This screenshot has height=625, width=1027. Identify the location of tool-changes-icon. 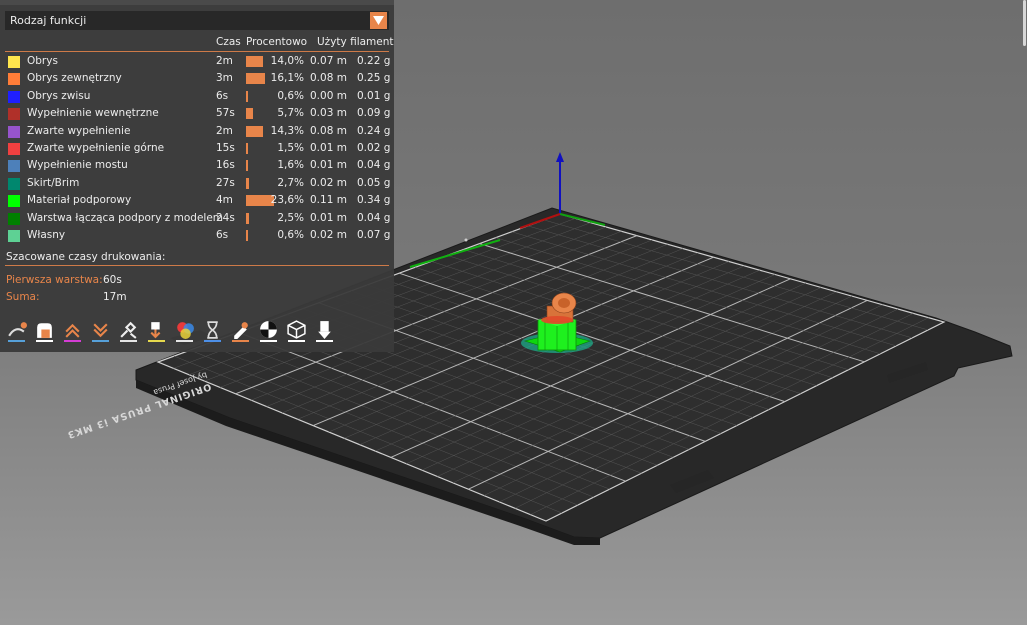
(158, 331).